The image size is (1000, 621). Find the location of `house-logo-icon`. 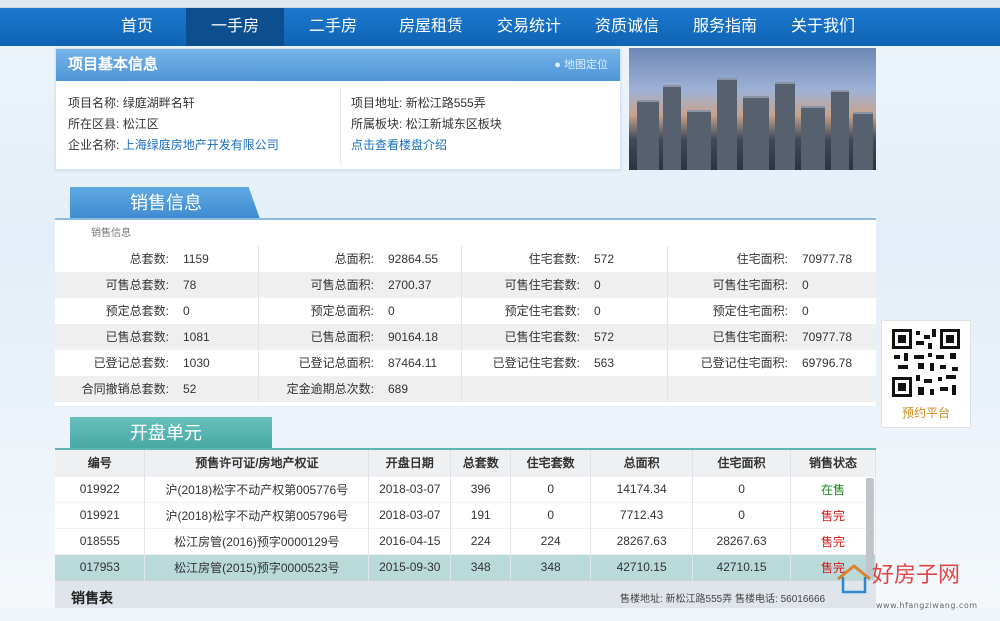

house-logo-icon is located at coordinates (854, 579).